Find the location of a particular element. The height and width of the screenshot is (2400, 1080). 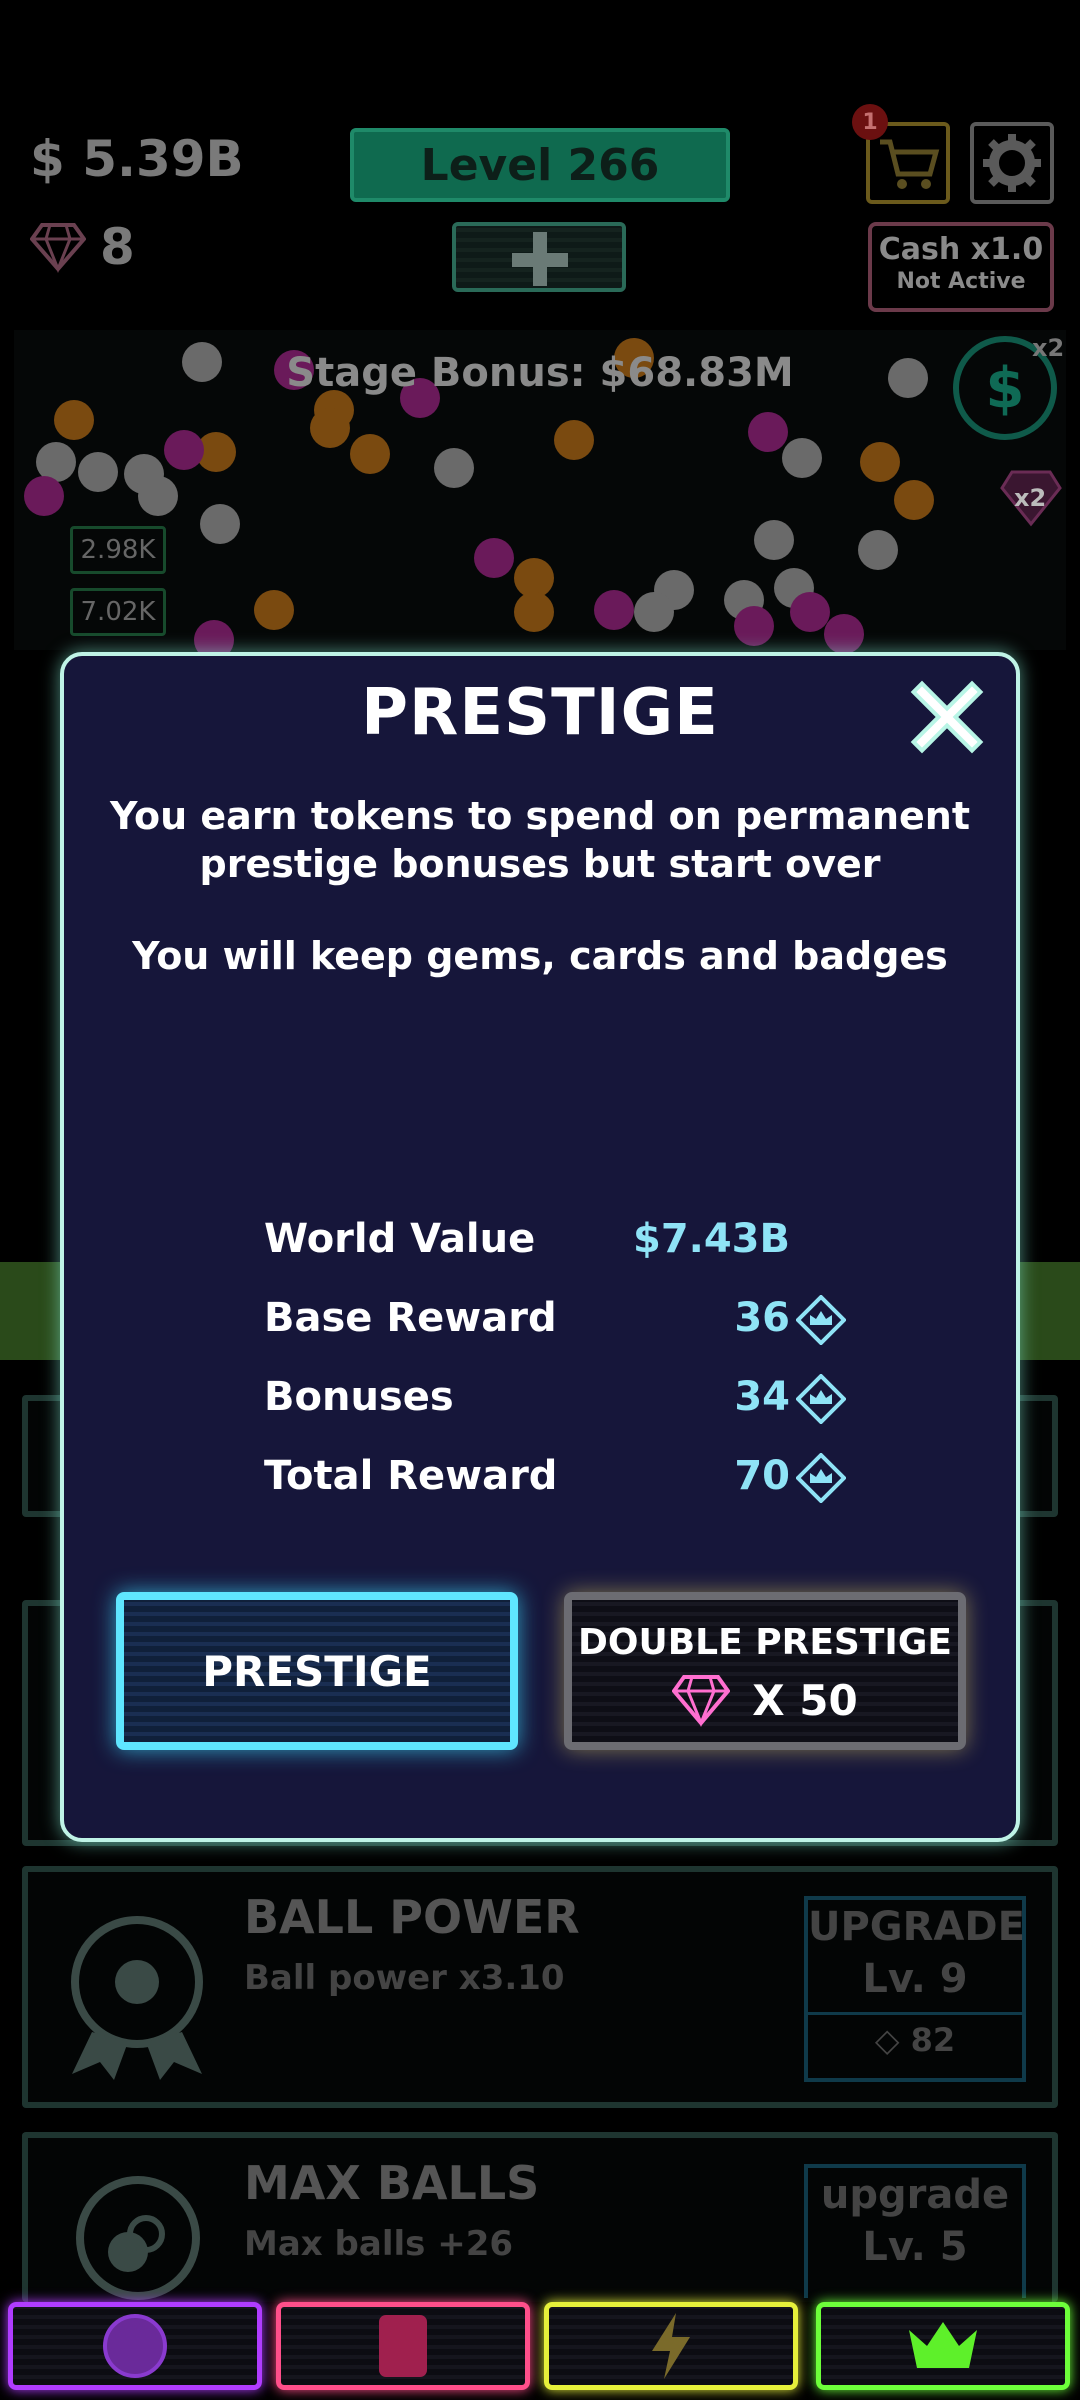

nav-boosts-tab is located at coordinates (671, 2346).